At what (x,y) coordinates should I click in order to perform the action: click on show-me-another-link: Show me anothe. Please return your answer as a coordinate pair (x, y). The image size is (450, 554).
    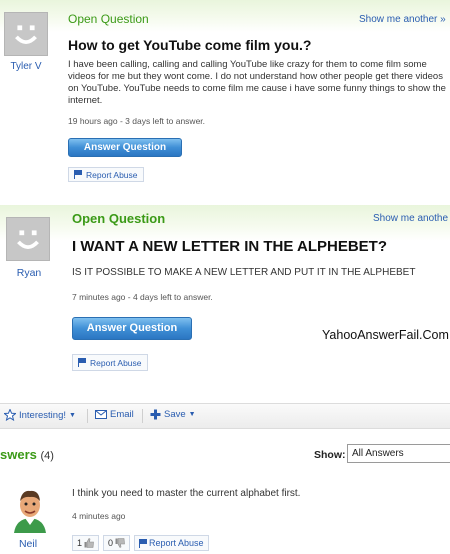
    Looking at the image, I should click on (410, 218).